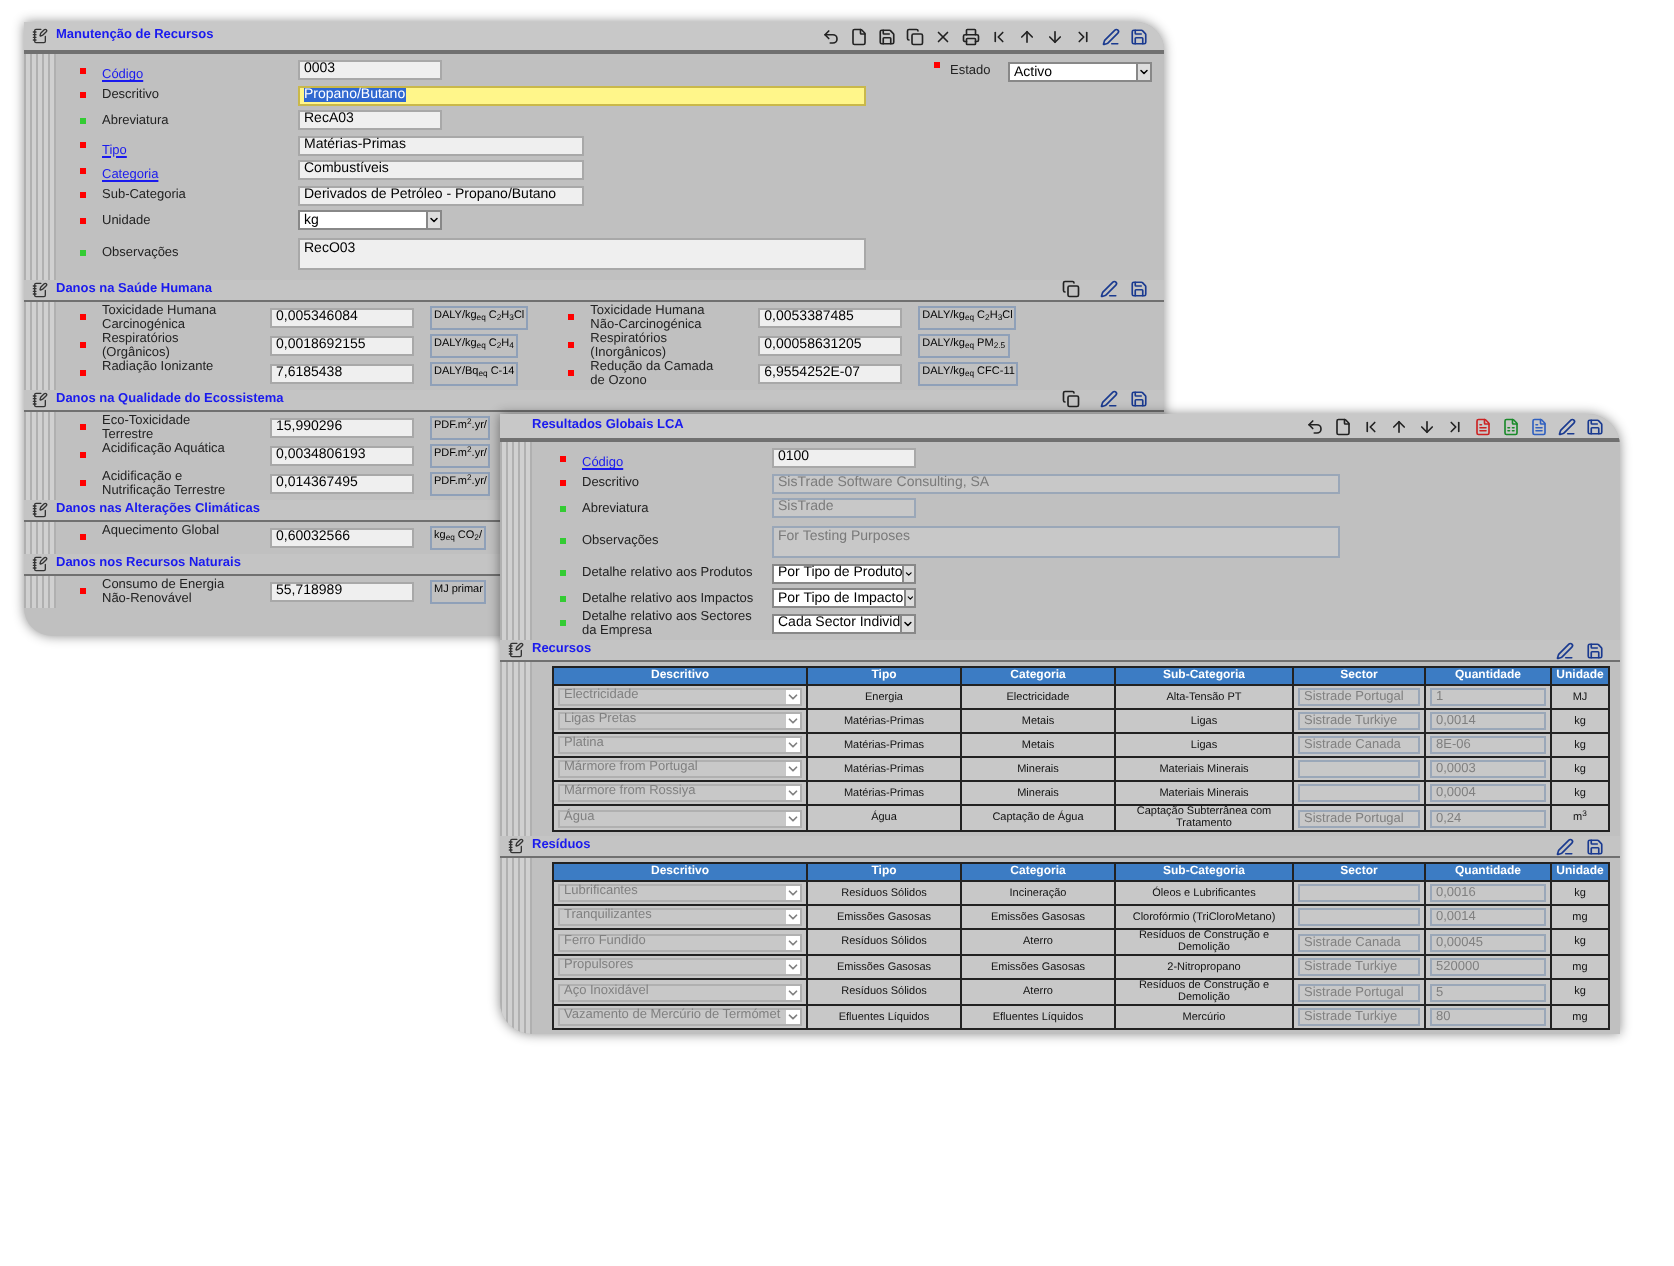  Describe the element at coordinates (943, 36) in the screenshot. I see `close-icon` at that location.